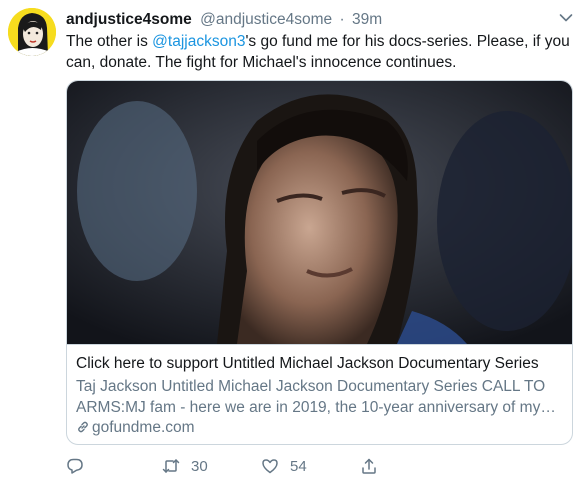 The image size is (584, 491). What do you see at coordinates (266, 19) in the screenshot?
I see `user-handle: @andjustice4some` at bounding box center [266, 19].